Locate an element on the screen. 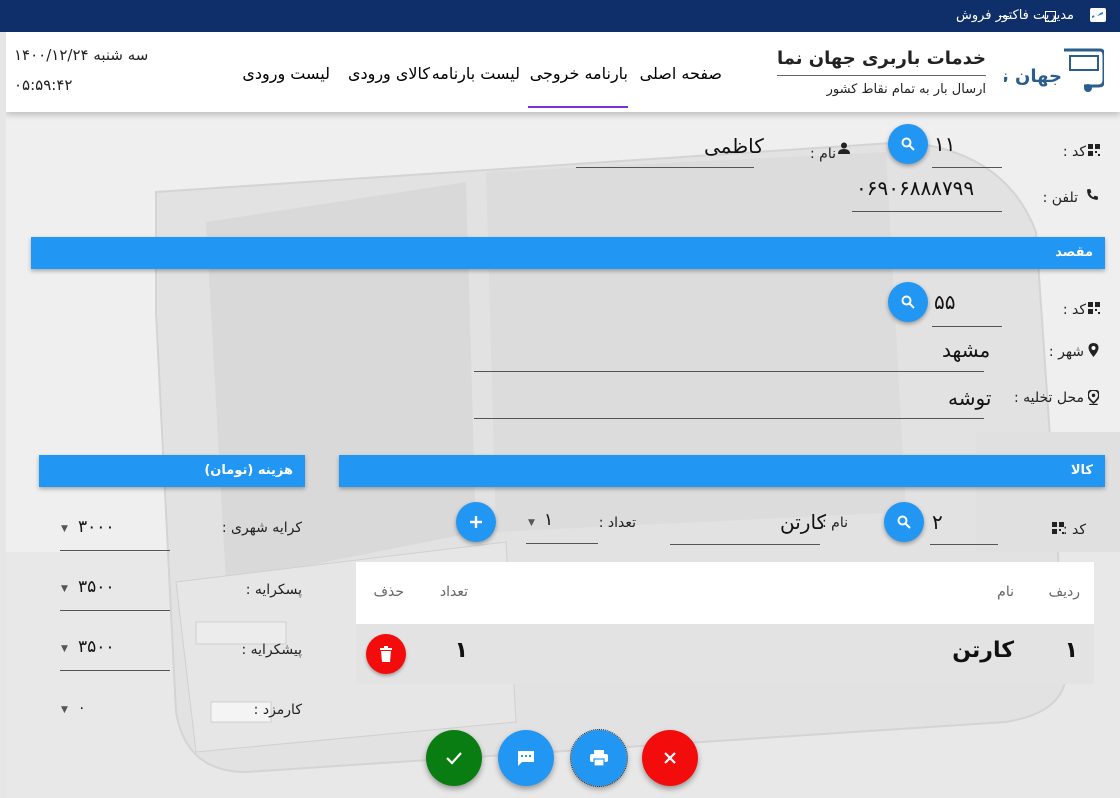 This screenshot has width=1120, height=798. row-name-cell: کارتن is located at coordinates (983, 650).